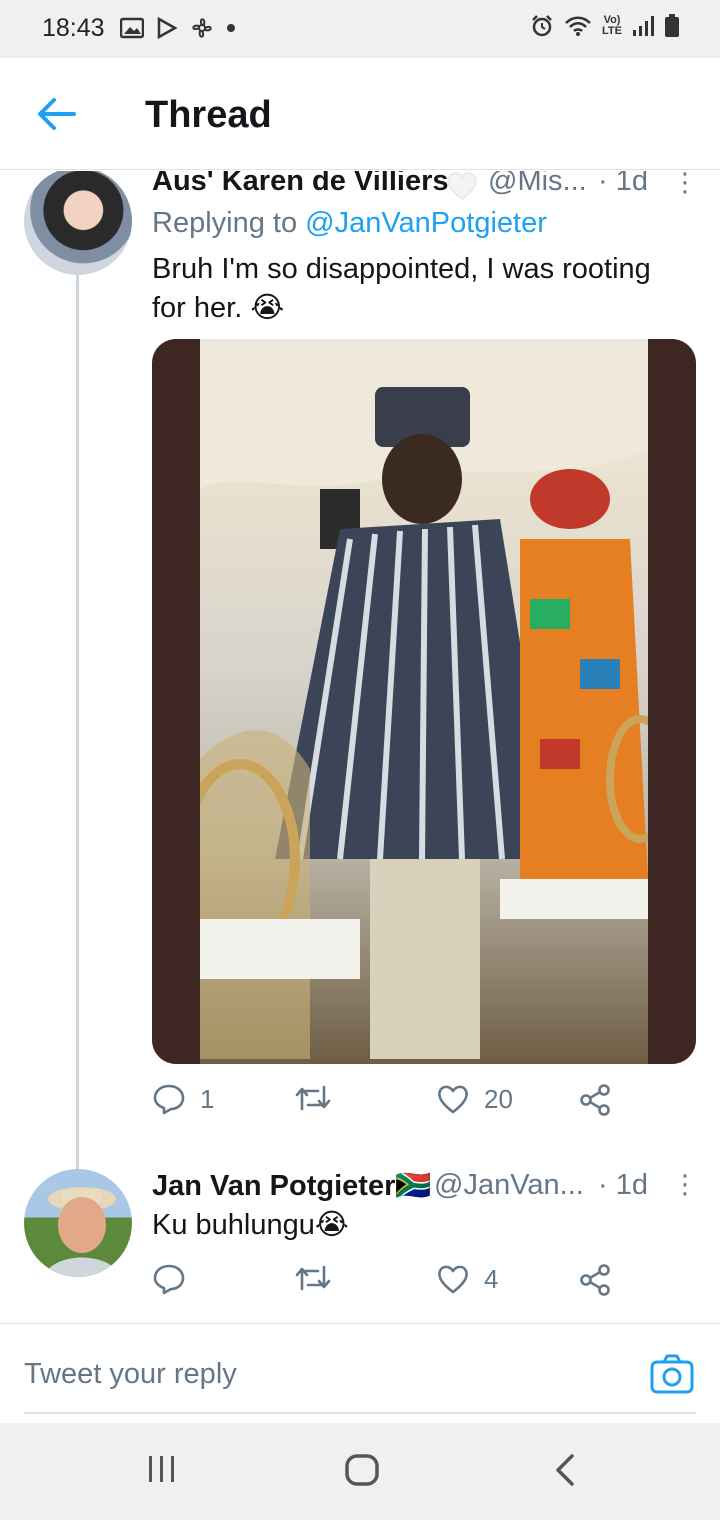 The width and height of the screenshot is (720, 1520). Describe the element at coordinates (474, 1099) in the screenshot. I see `like-button: 20` at that location.